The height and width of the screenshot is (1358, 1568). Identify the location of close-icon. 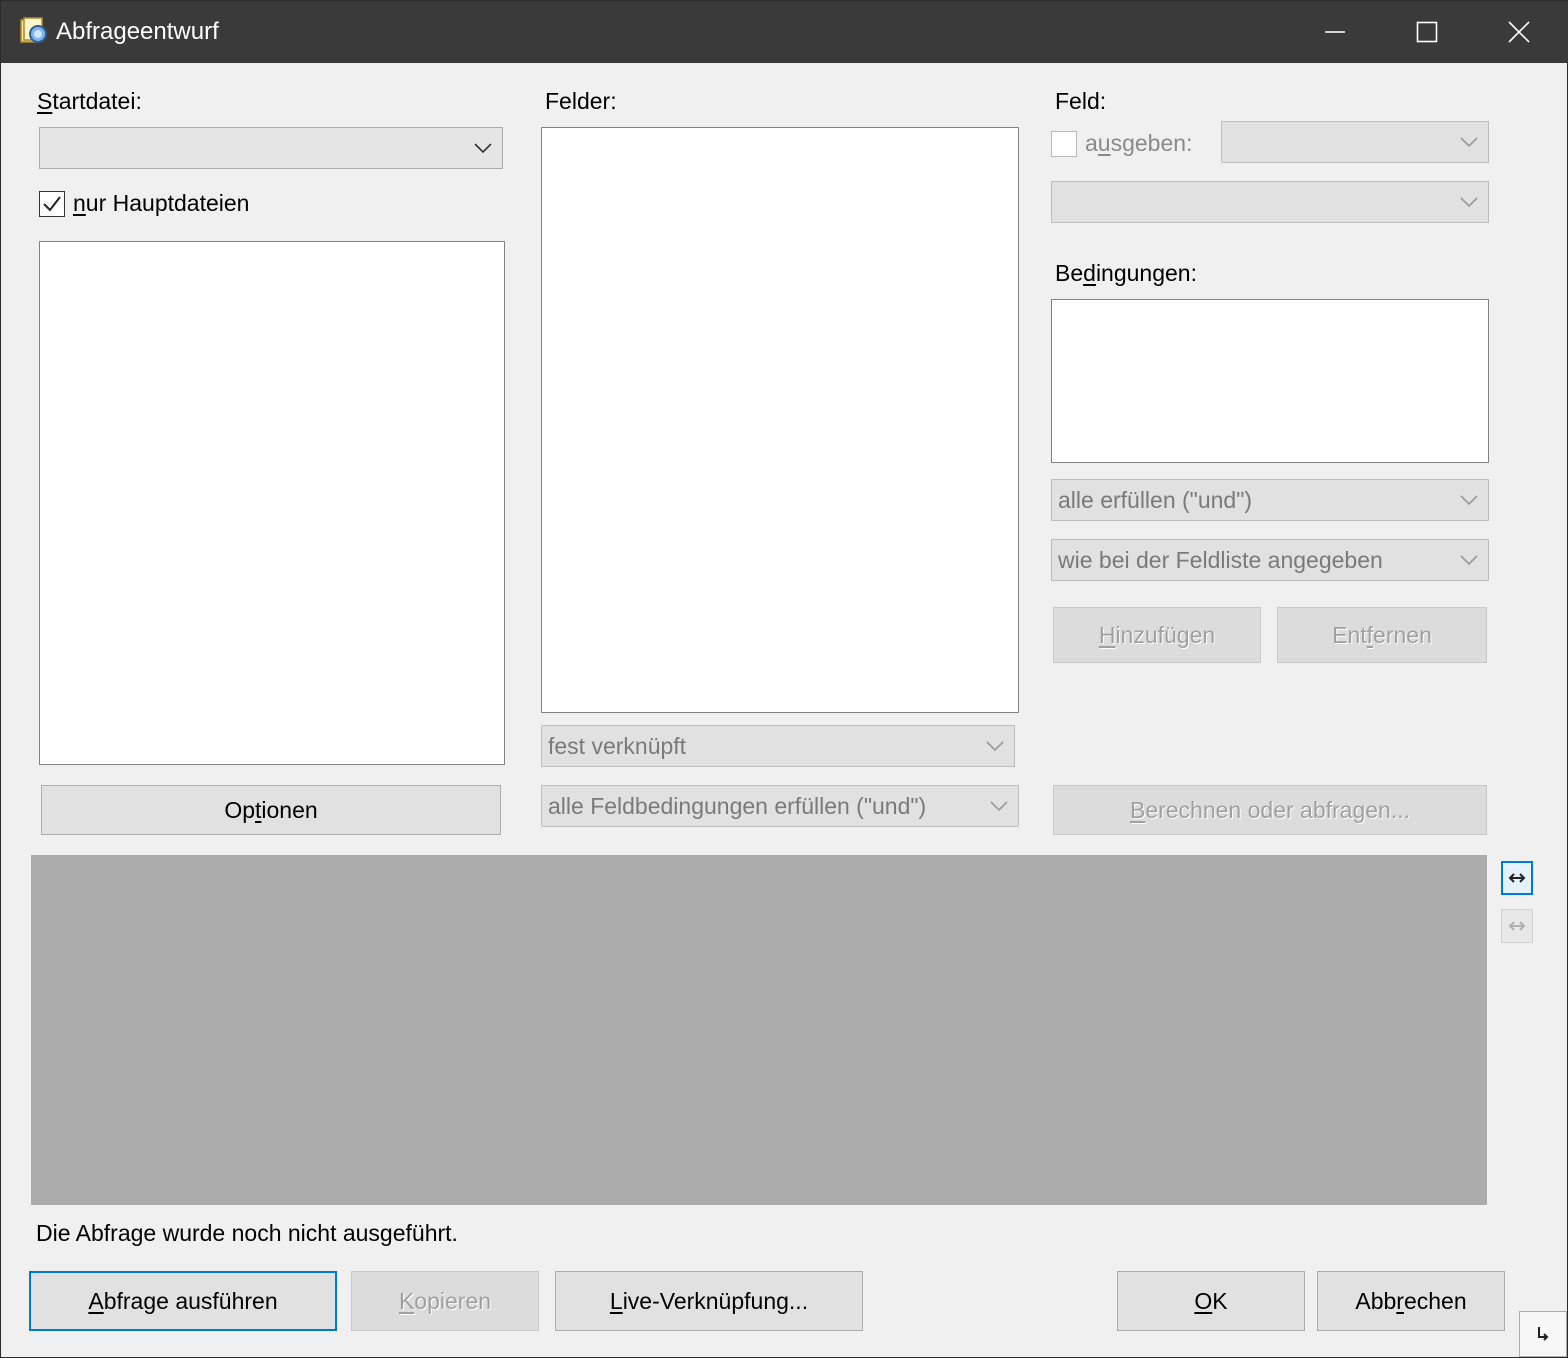
(1519, 32).